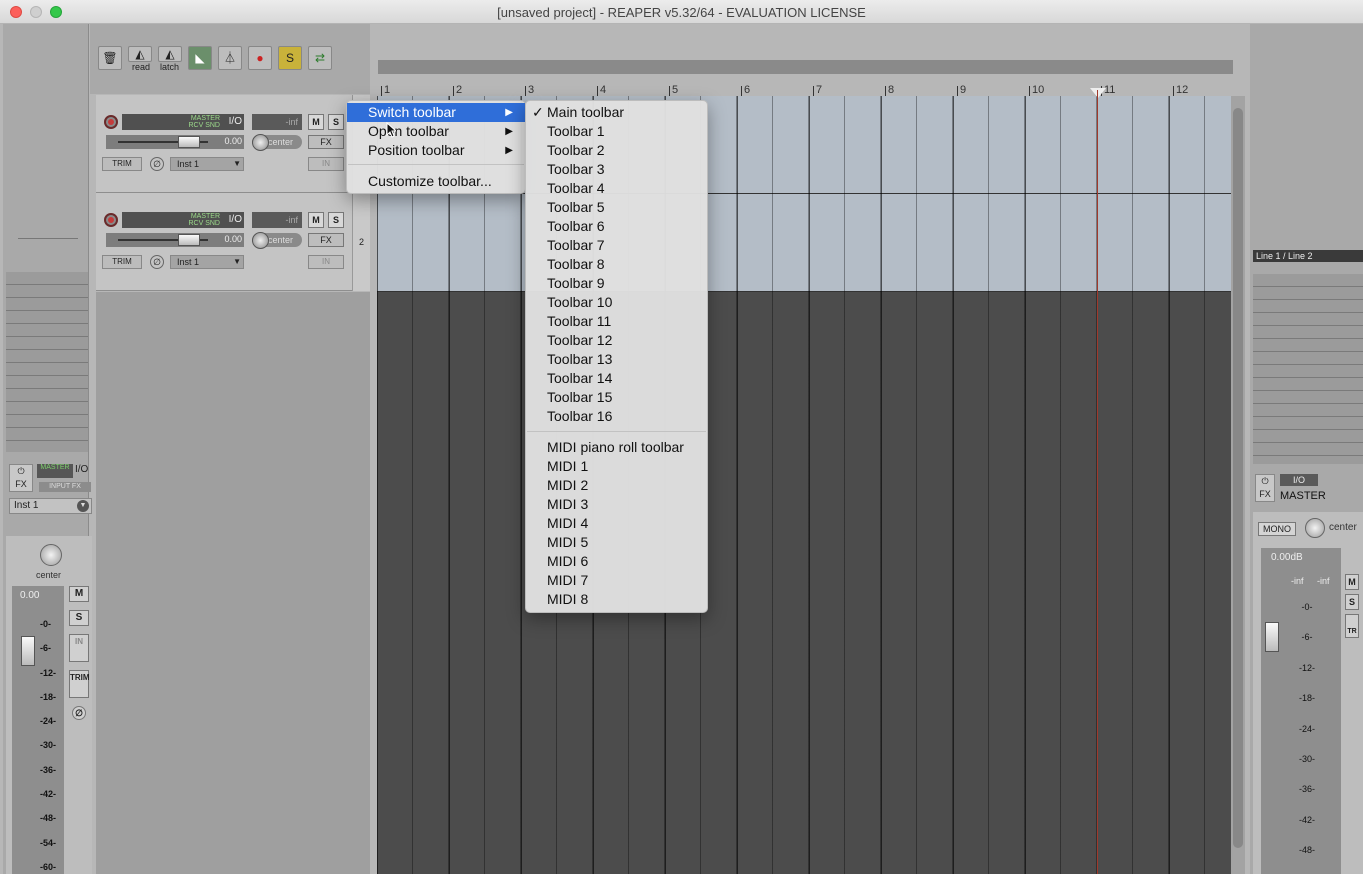 The width and height of the screenshot is (1363, 874). What do you see at coordinates (1272, 637) in the screenshot?
I see `master-volume-fader` at bounding box center [1272, 637].